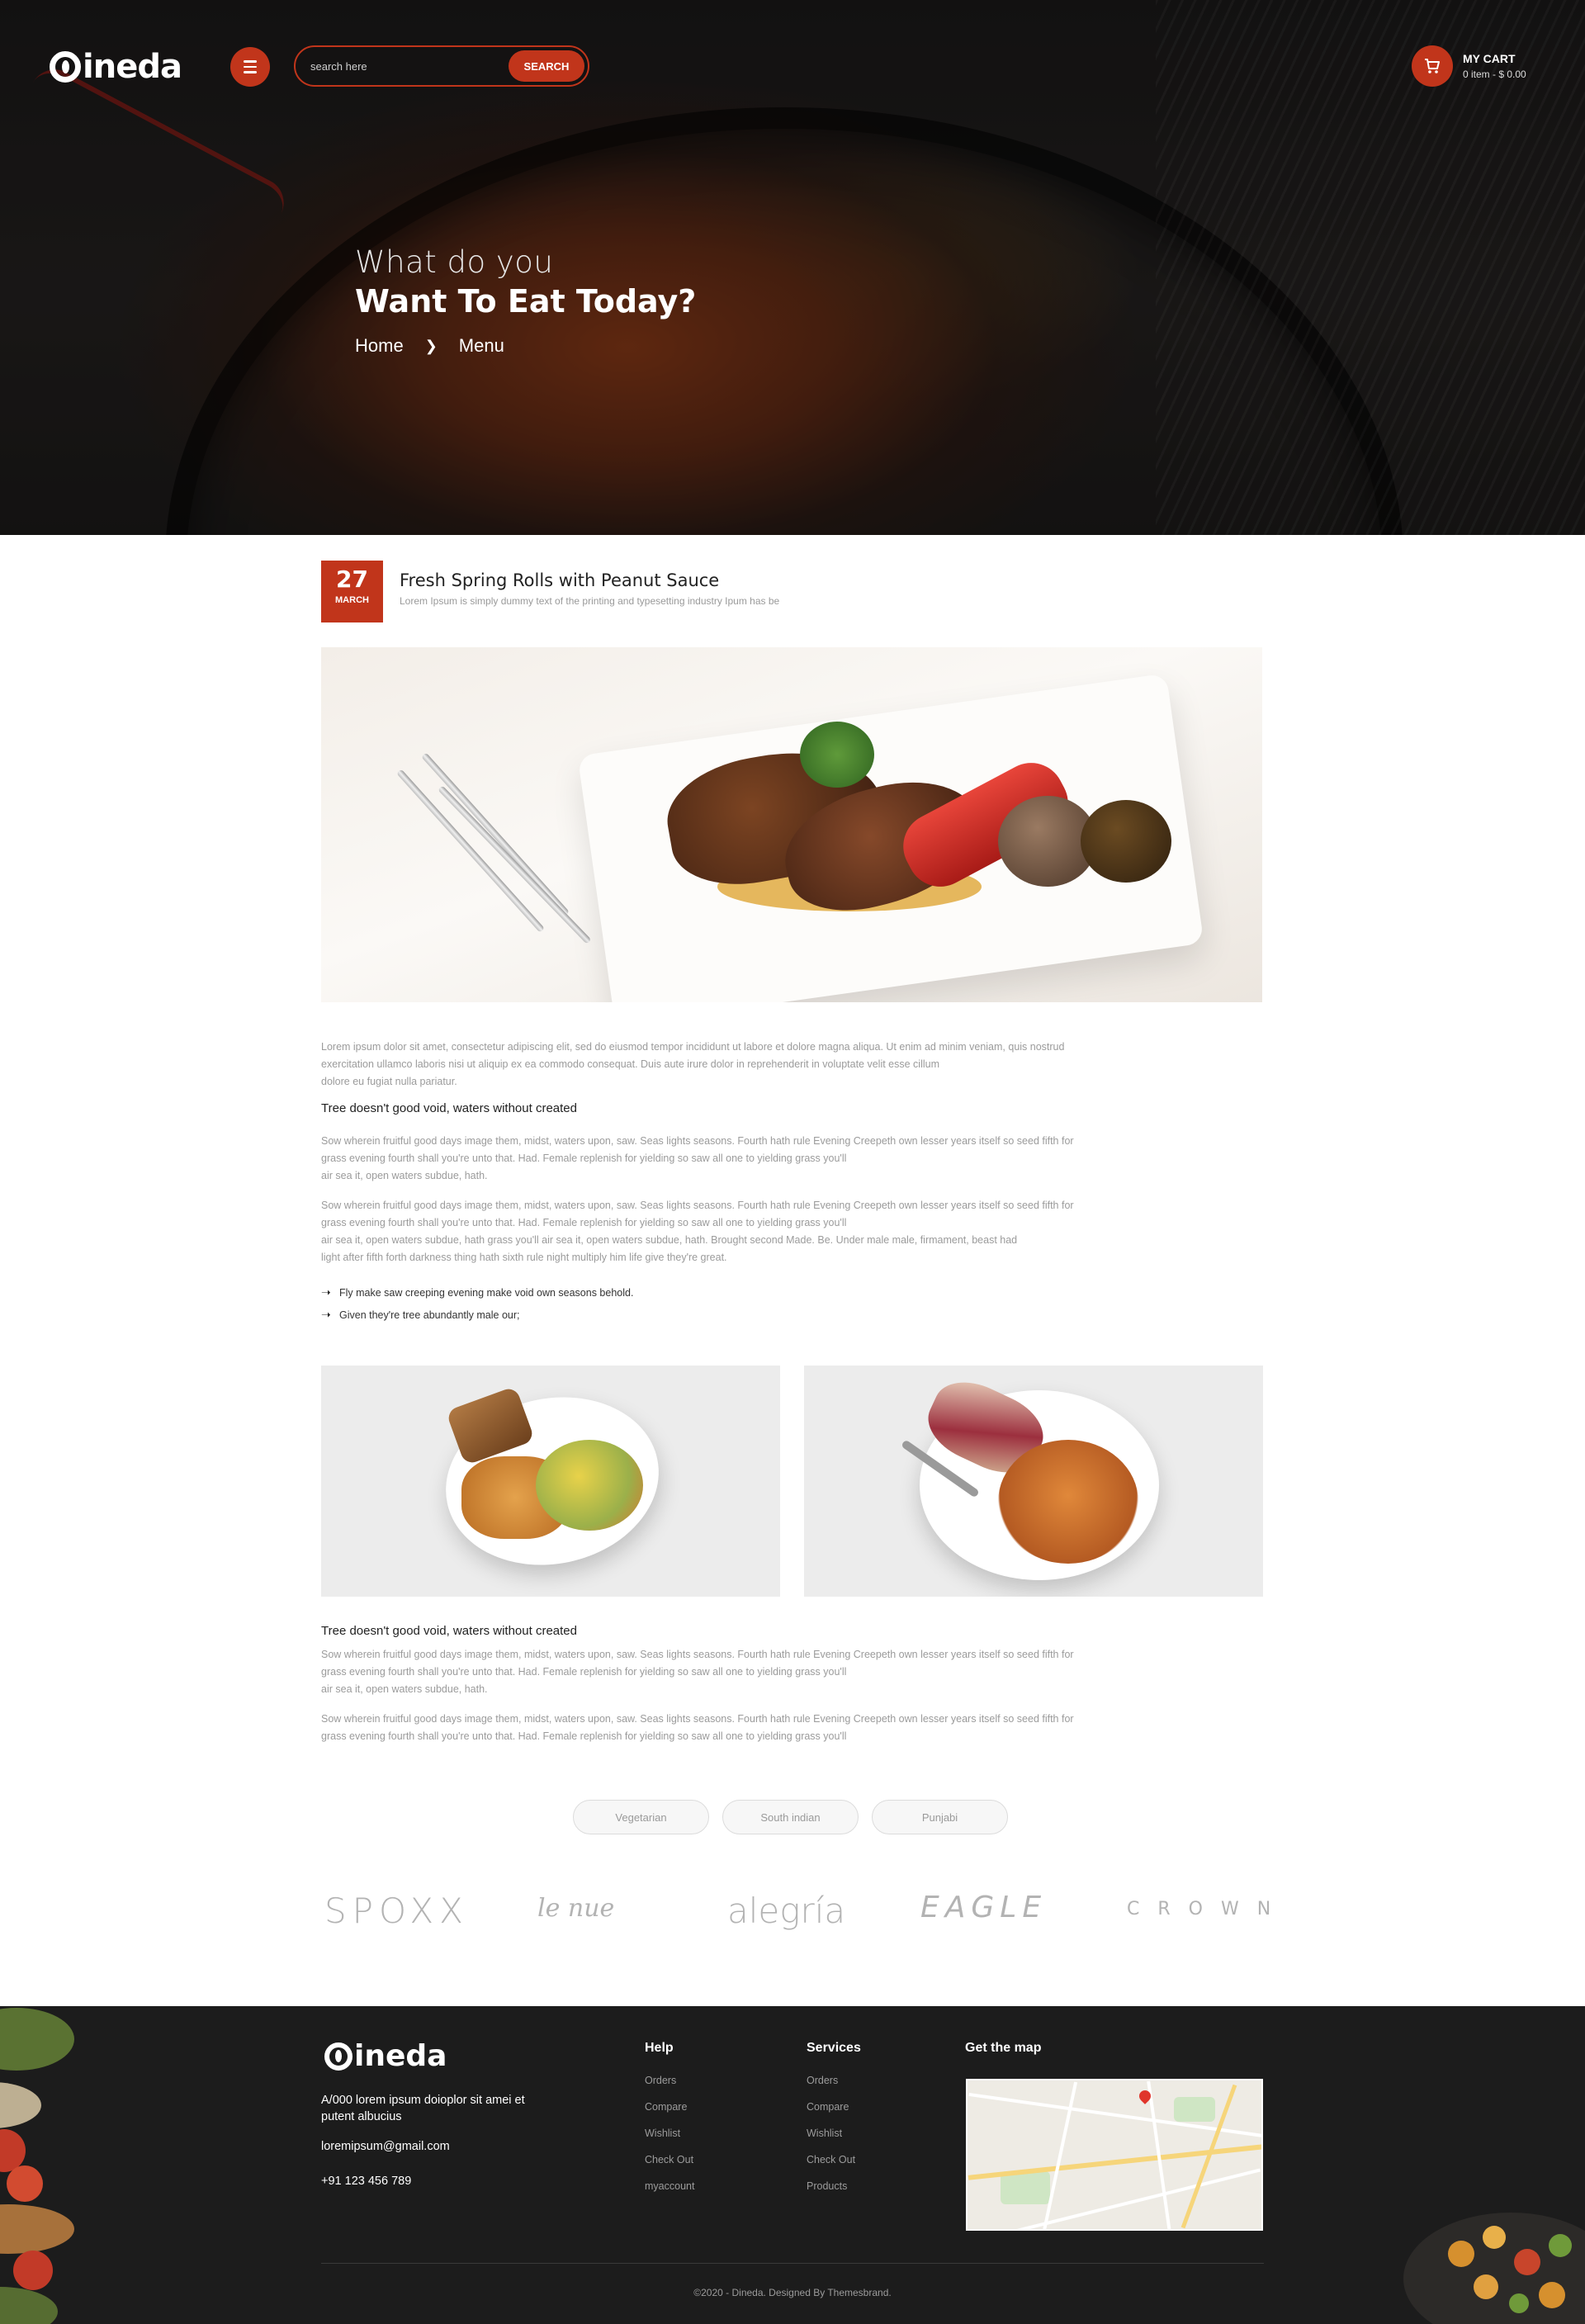 This screenshot has height=2324, width=1585. Describe the element at coordinates (1490, 59) in the screenshot. I see `cart-label: MY CART` at that location.